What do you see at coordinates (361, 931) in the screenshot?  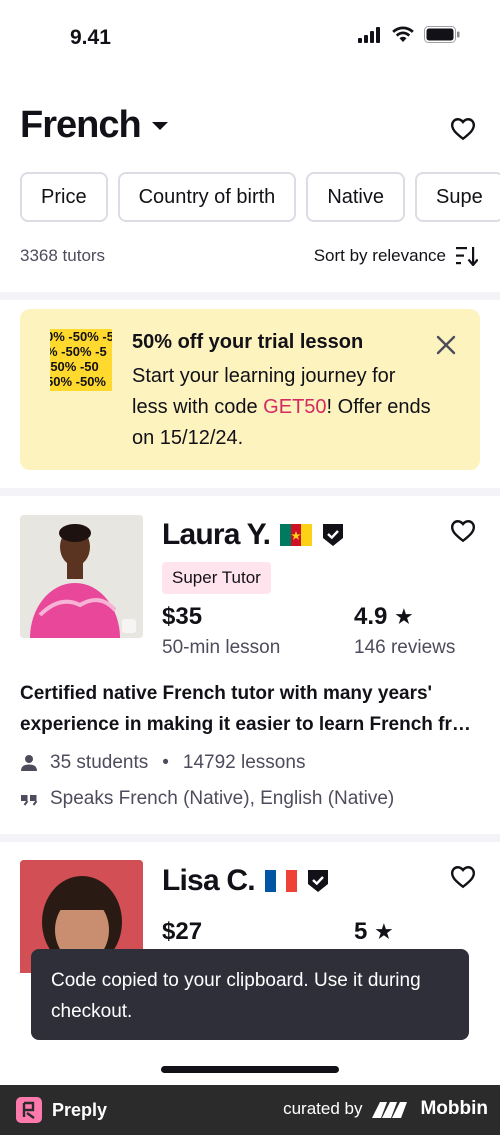 I see `rating-value: 5` at bounding box center [361, 931].